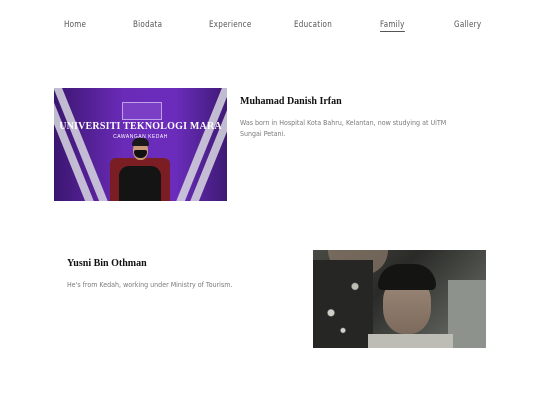 The height and width of the screenshot is (405, 540). Describe the element at coordinates (140, 126) in the screenshot. I see `banner-title: UNIVERSITI TEKNOLOGI MARA` at that location.